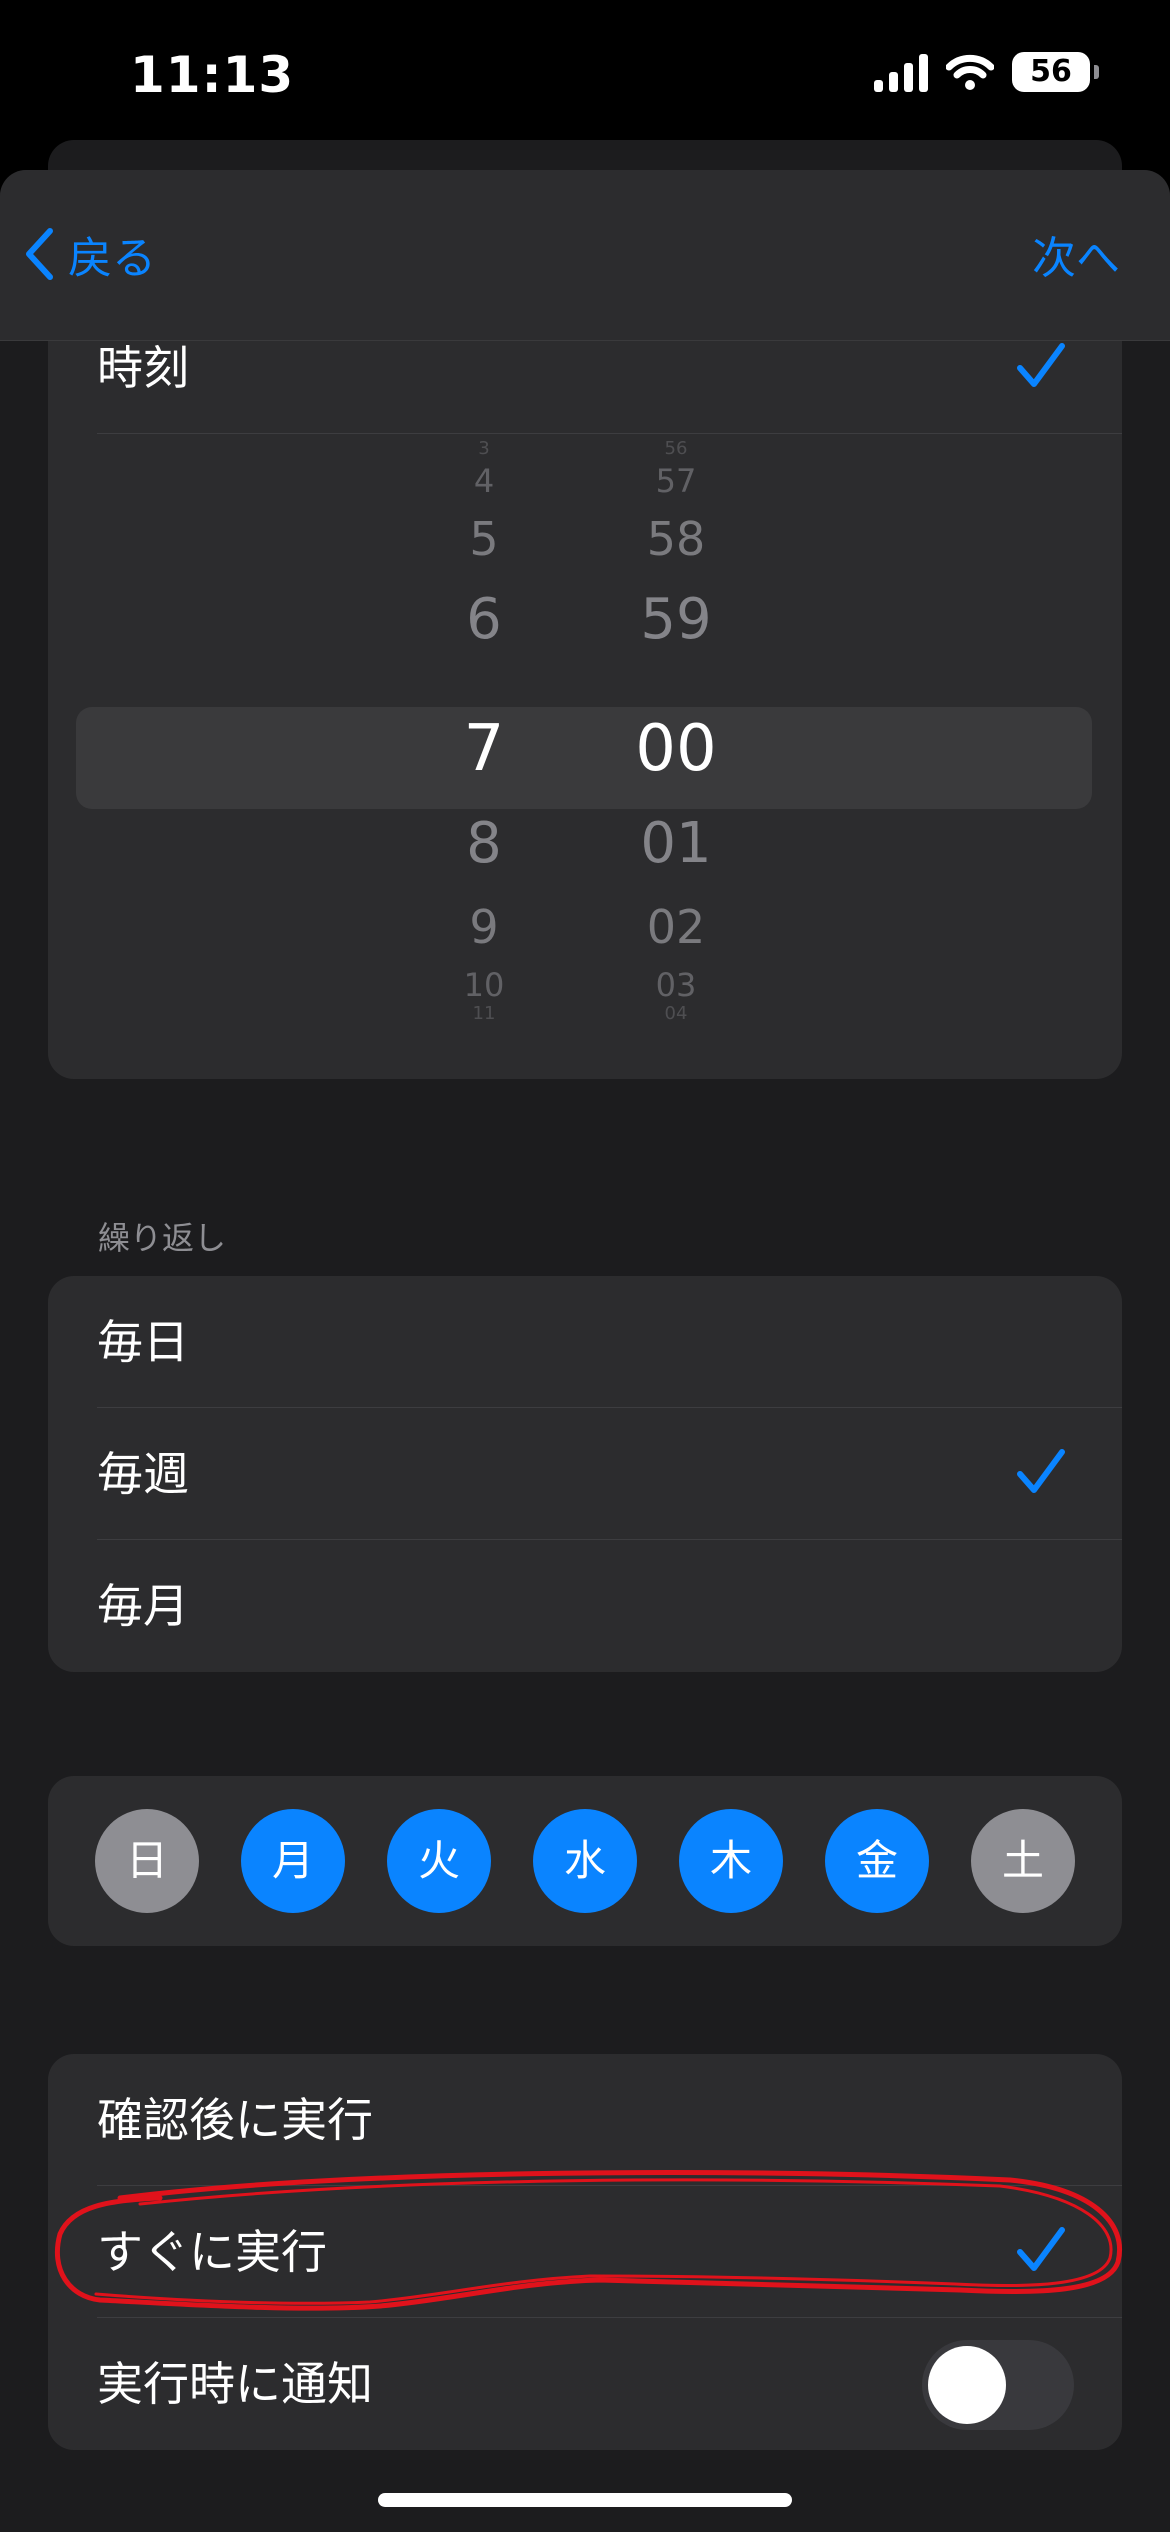  Describe the element at coordinates (676, 927) in the screenshot. I see `minute-option: 02` at that location.